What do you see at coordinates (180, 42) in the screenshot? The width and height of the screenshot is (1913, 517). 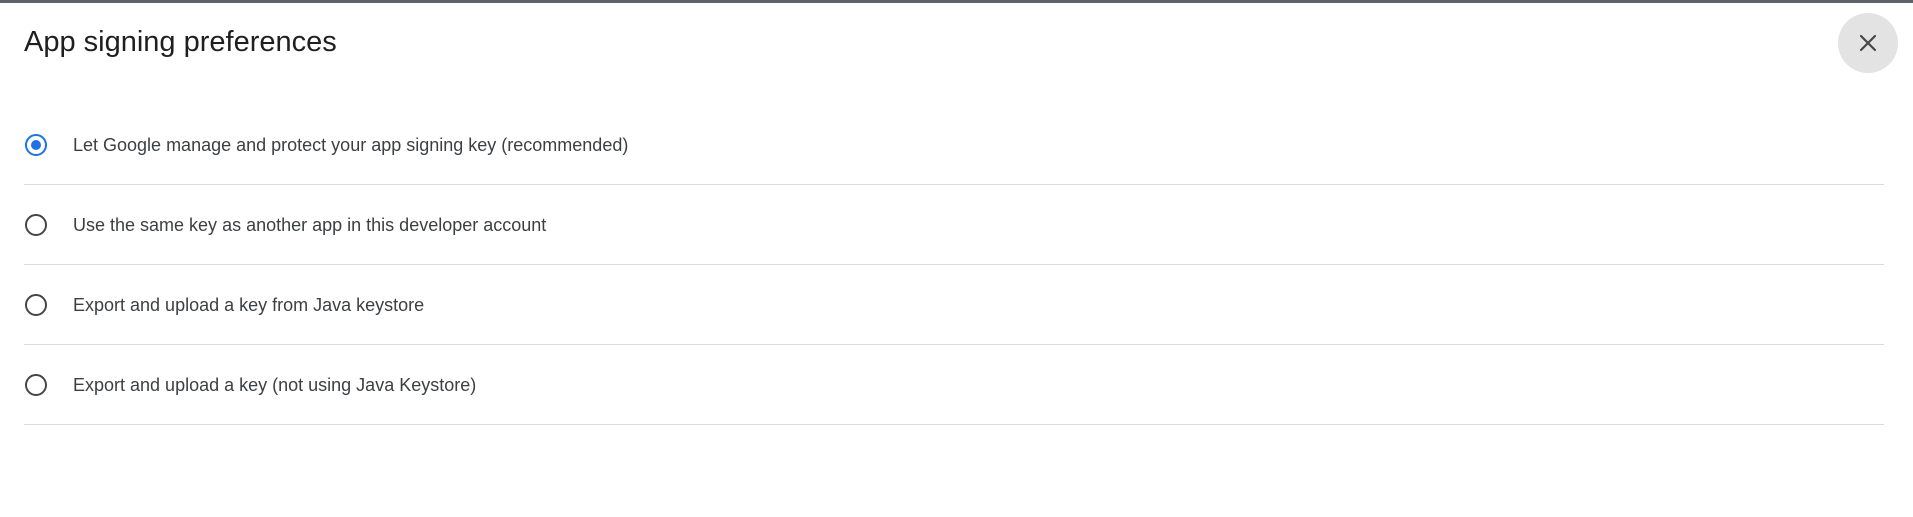 I see `dialog-title: App signing preferences` at bounding box center [180, 42].